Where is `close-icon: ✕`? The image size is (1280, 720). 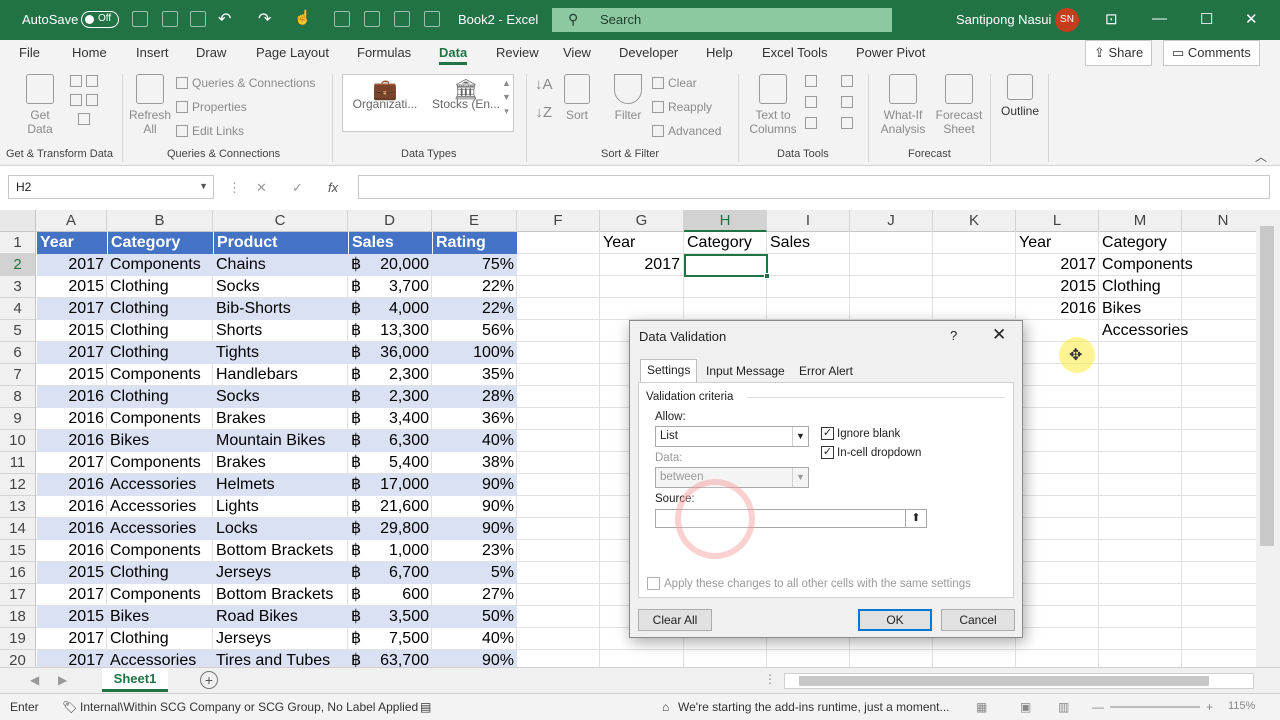
close-icon: ✕ is located at coordinates (1251, 19).